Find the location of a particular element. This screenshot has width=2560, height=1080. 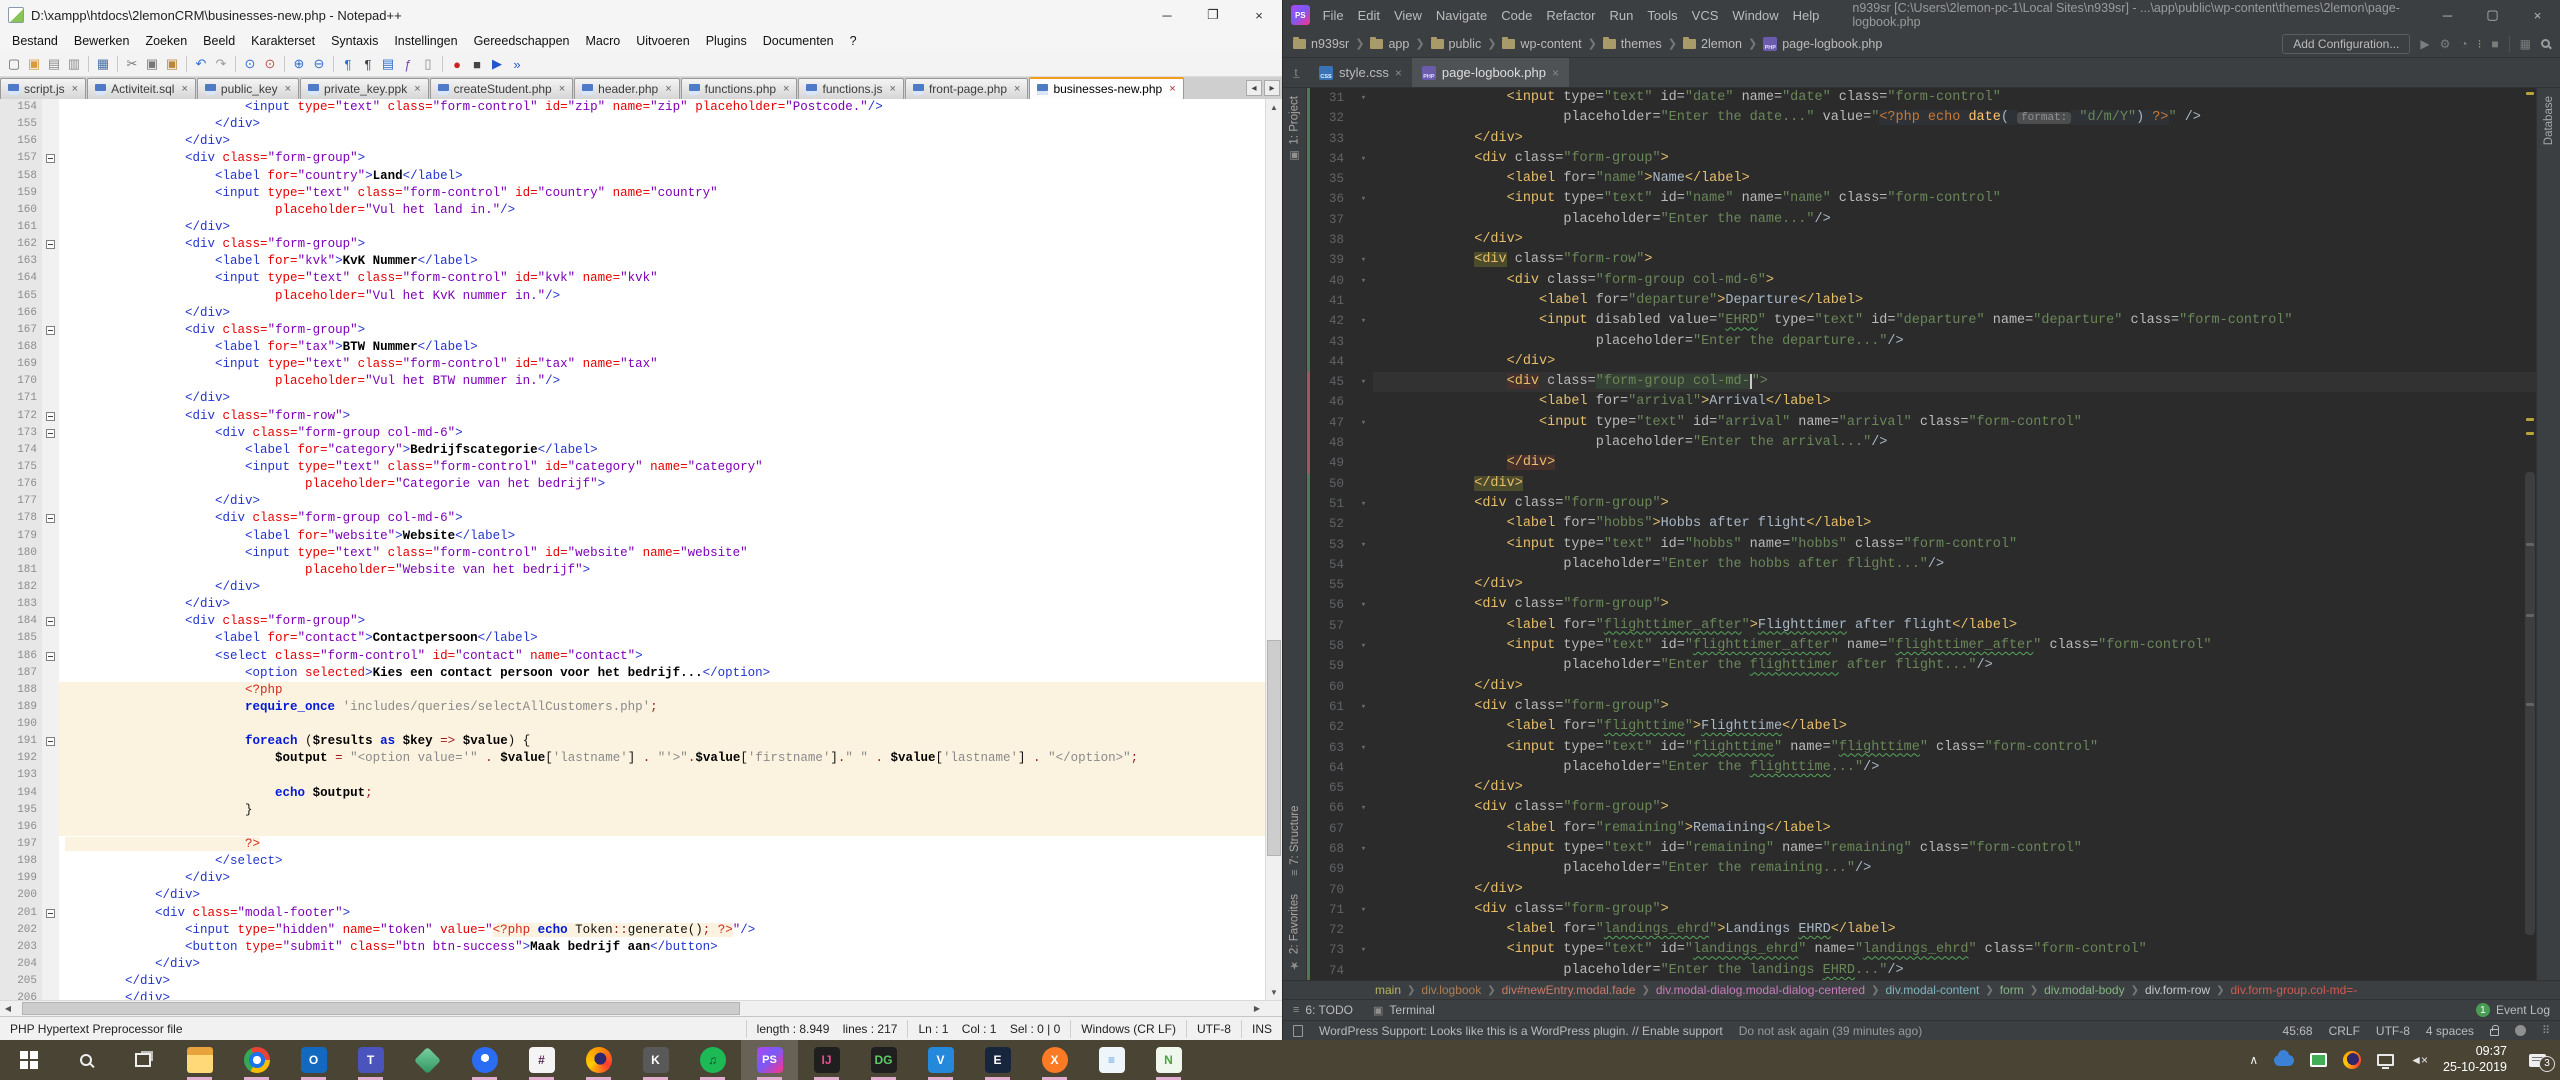

taskbar-terminal-e-app: E is located at coordinates (997, 1060).